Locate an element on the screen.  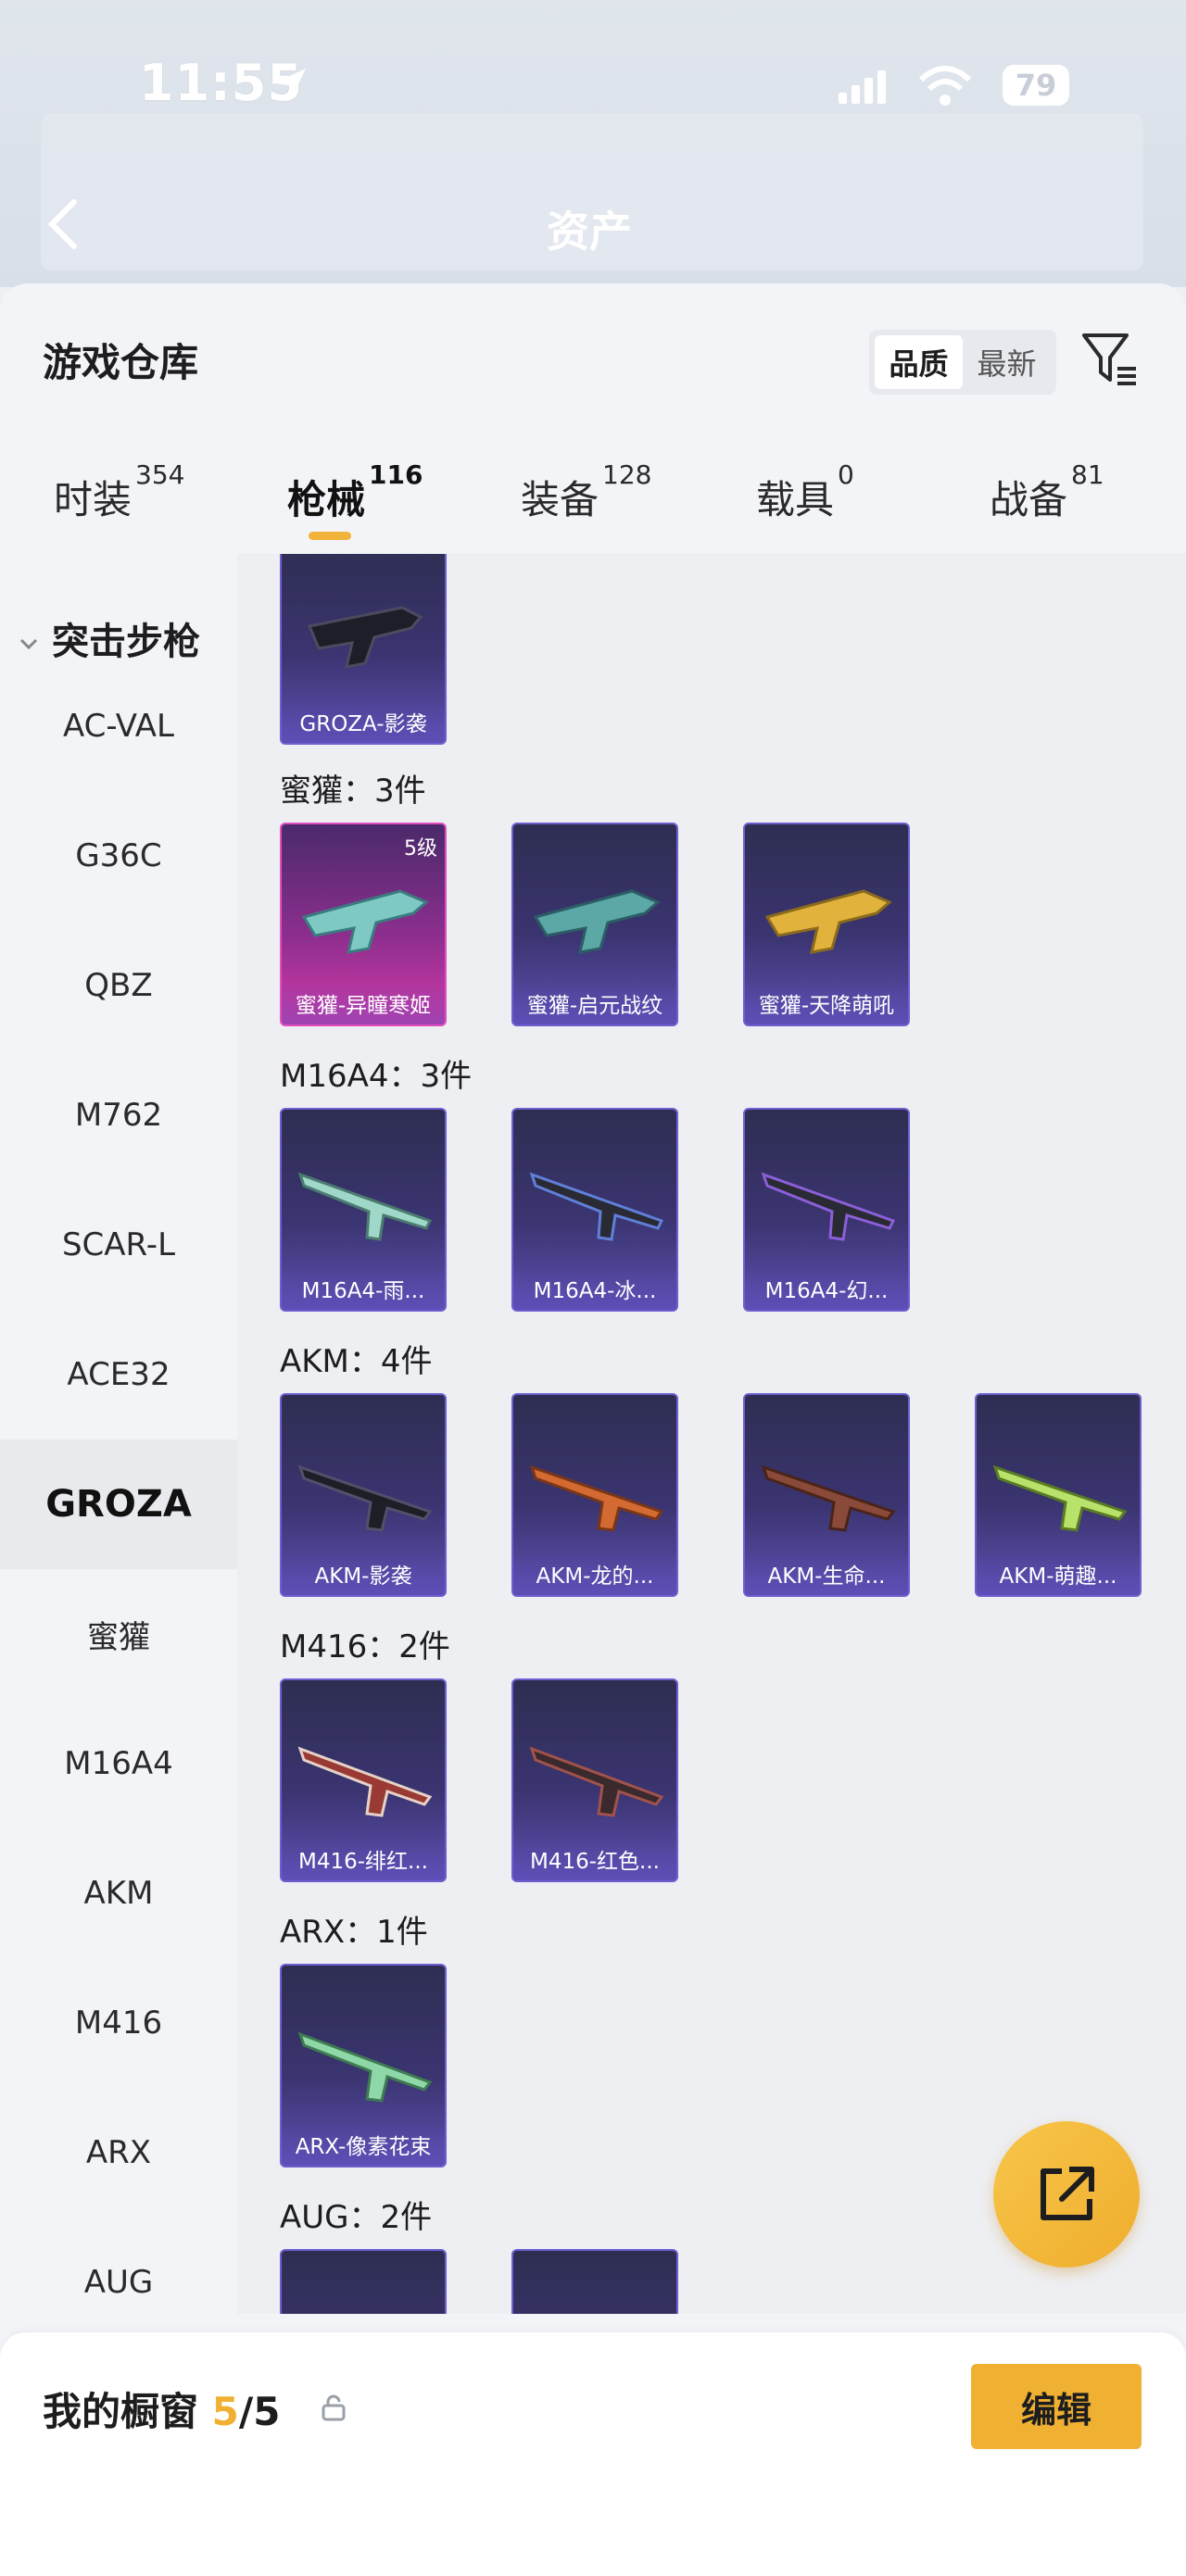
sidebar-item-scar-l: SCAR-L is located at coordinates (118, 1245).